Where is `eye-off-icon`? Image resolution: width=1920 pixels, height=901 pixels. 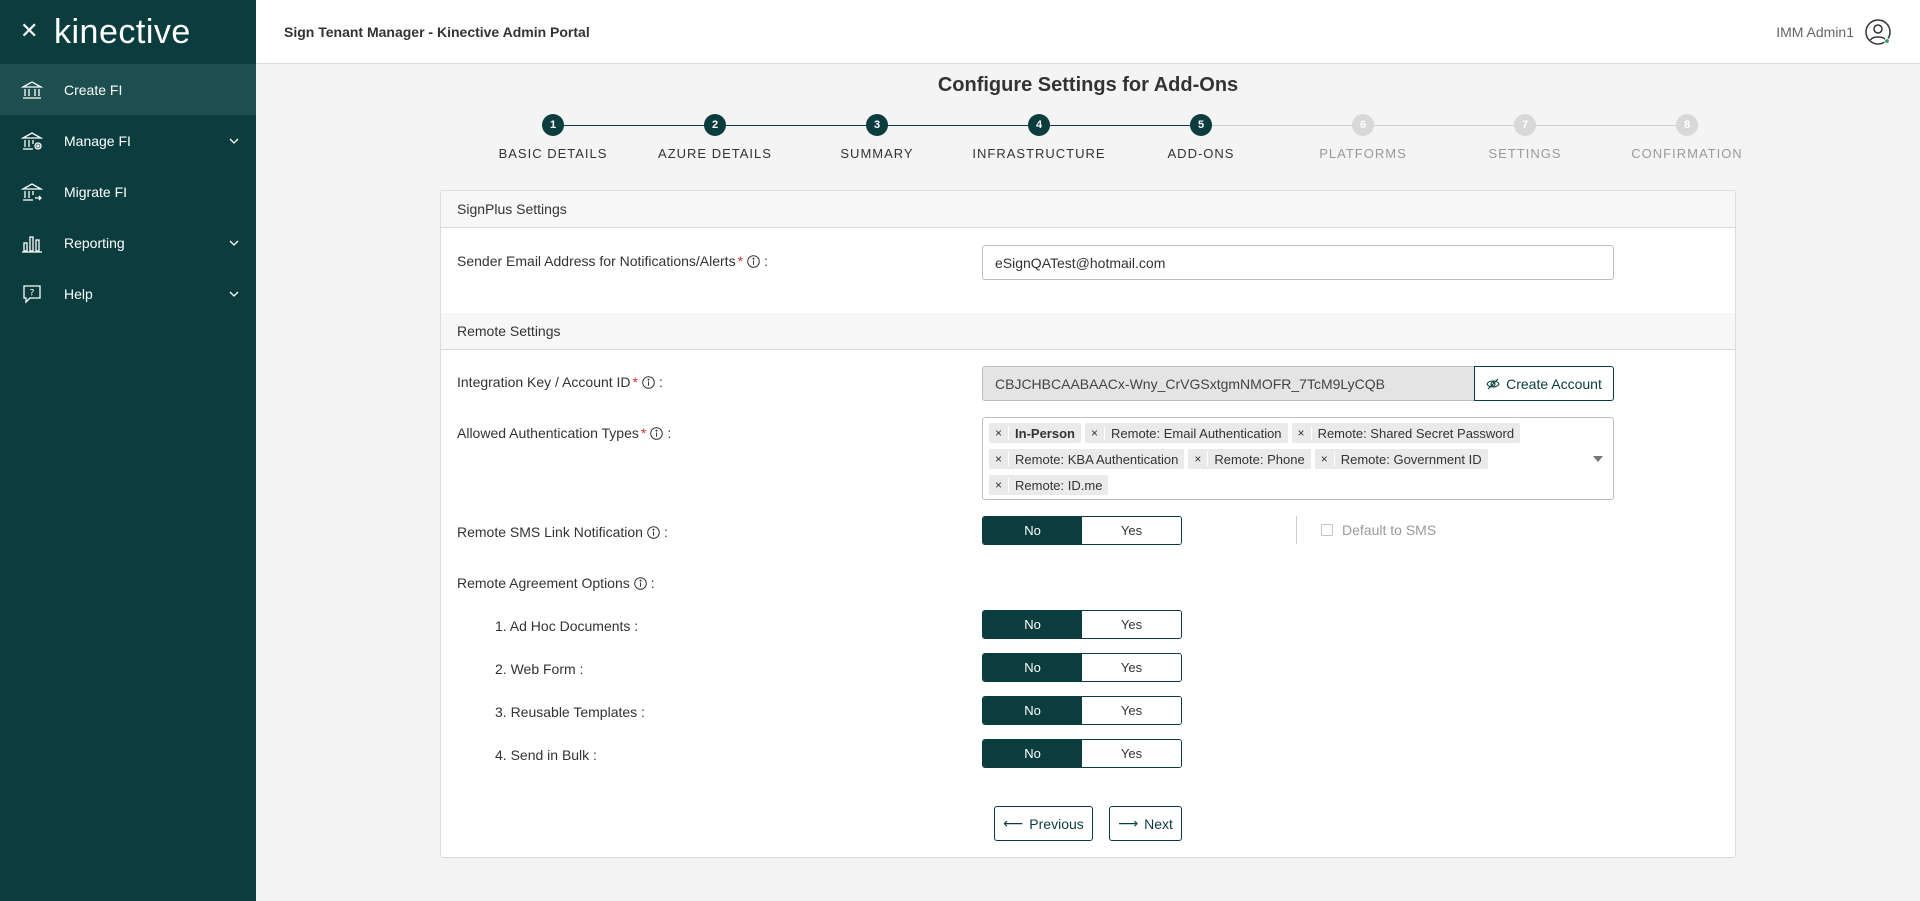 eye-off-icon is located at coordinates (1493, 383).